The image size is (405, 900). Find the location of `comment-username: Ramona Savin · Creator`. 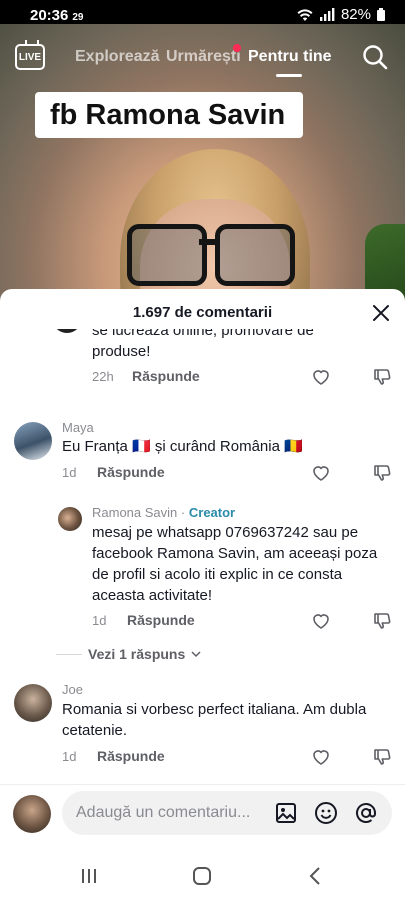

comment-username: Ramona Savin · Creator is located at coordinates (163, 512).